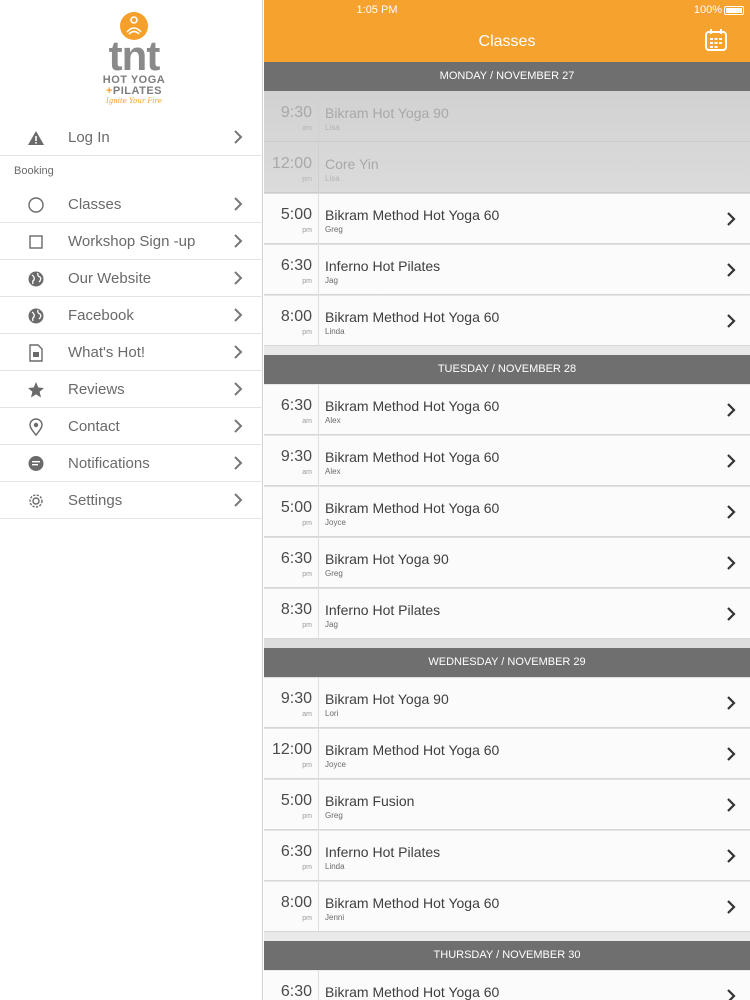 This screenshot has height=1000, width=750. Describe the element at coordinates (507, 219) in the screenshot. I see `class-row: 5:00 pm Bikram Method Hot Yoga 60 Greg` at that location.